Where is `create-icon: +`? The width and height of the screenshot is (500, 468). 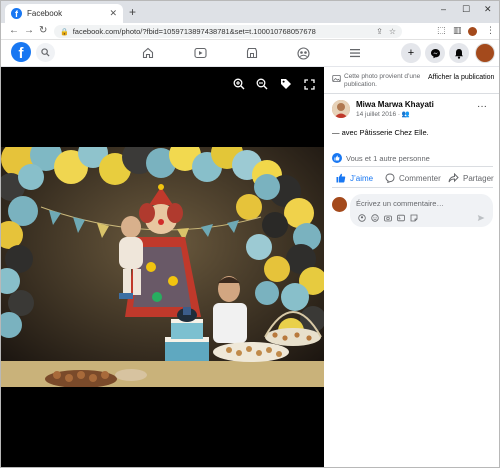 create-icon: + is located at coordinates (411, 53).